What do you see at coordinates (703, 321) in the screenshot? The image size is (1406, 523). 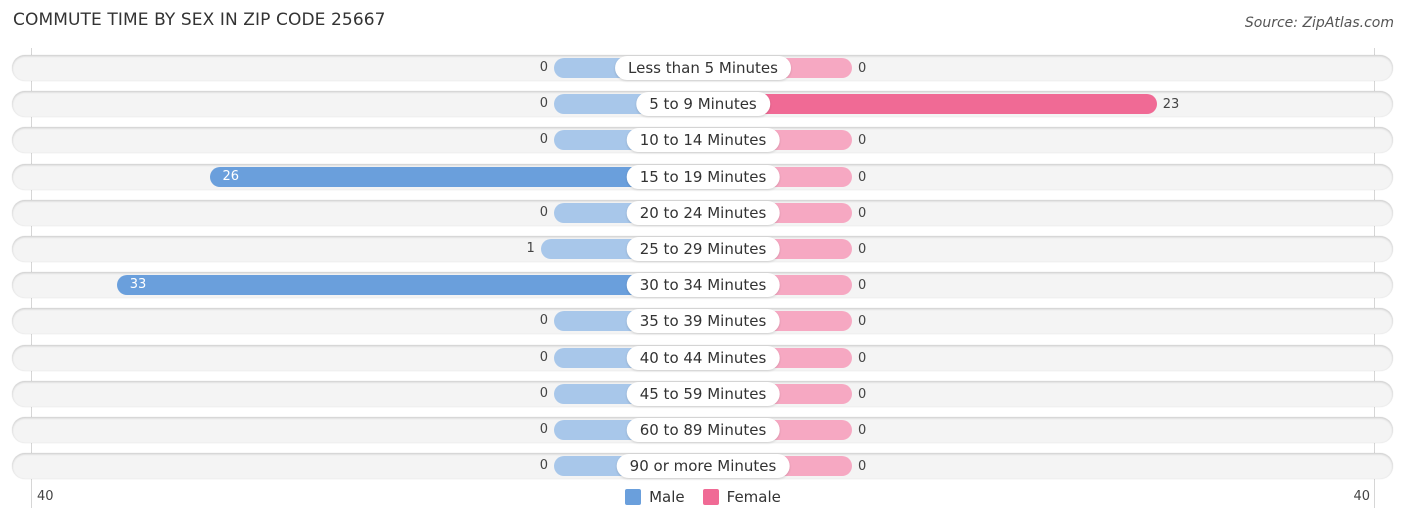 I see `category-label: 35 to 39 Minutes` at bounding box center [703, 321].